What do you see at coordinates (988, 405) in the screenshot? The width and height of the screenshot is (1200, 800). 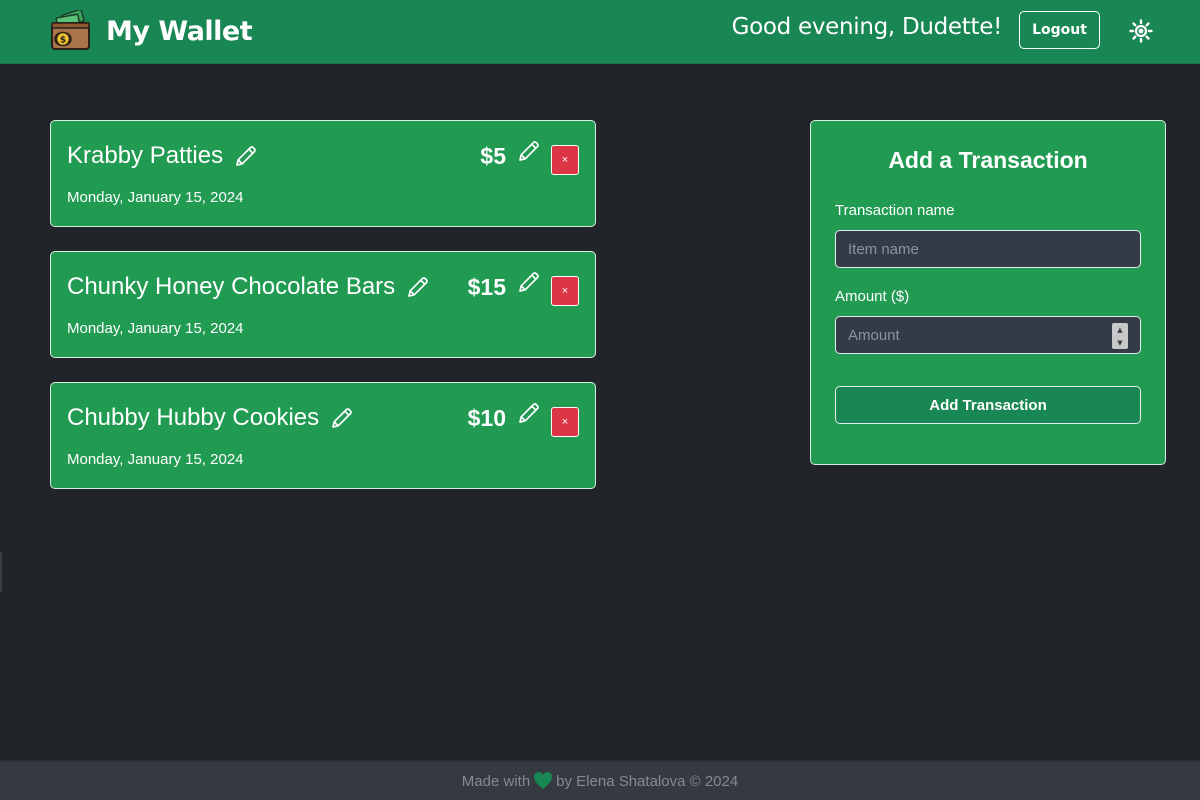 I see `add-transaction-button: Add Transaction` at bounding box center [988, 405].